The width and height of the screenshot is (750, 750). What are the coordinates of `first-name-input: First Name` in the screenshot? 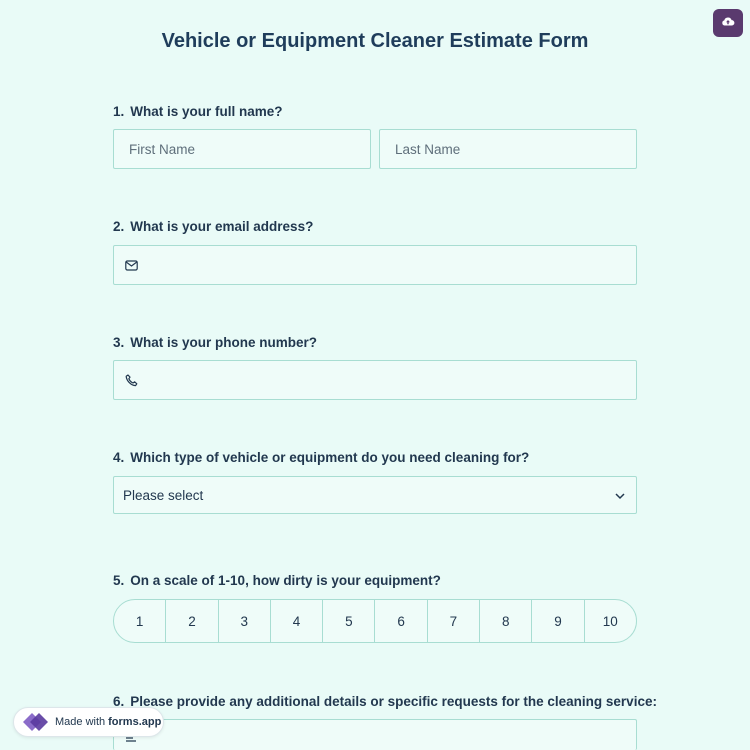 It's located at (242, 149).